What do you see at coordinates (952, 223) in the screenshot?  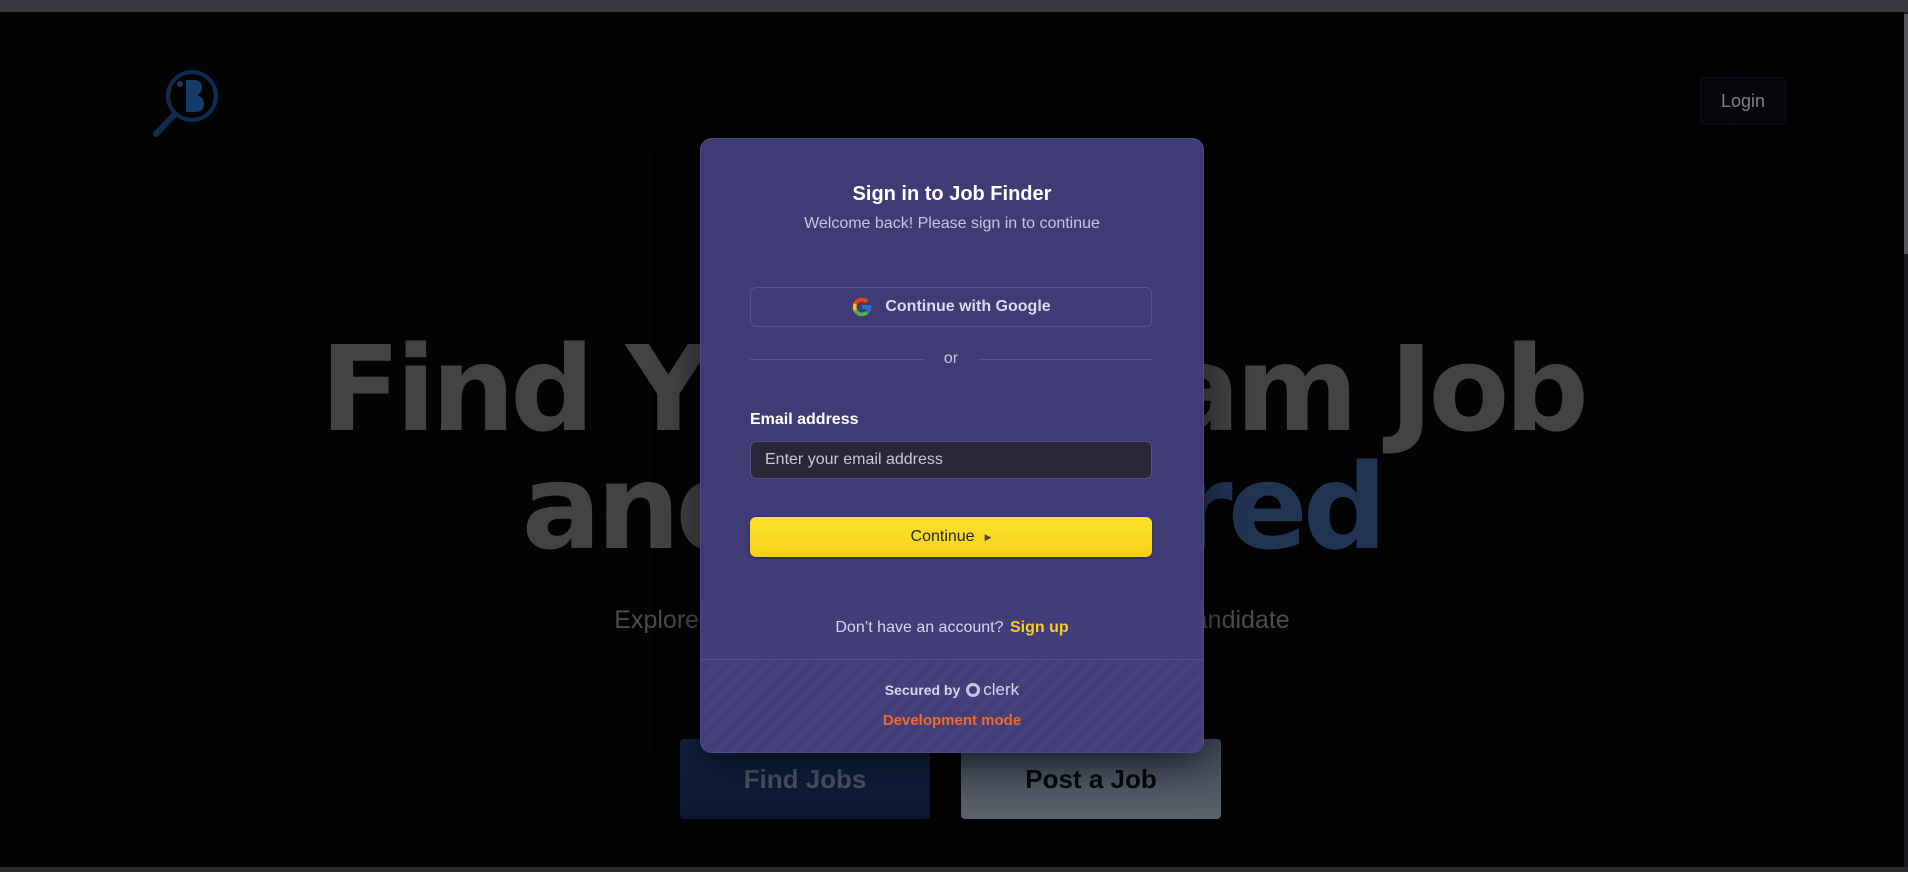 I see `modal-subtitle: Welcome back! Please sign in to continue` at bounding box center [952, 223].